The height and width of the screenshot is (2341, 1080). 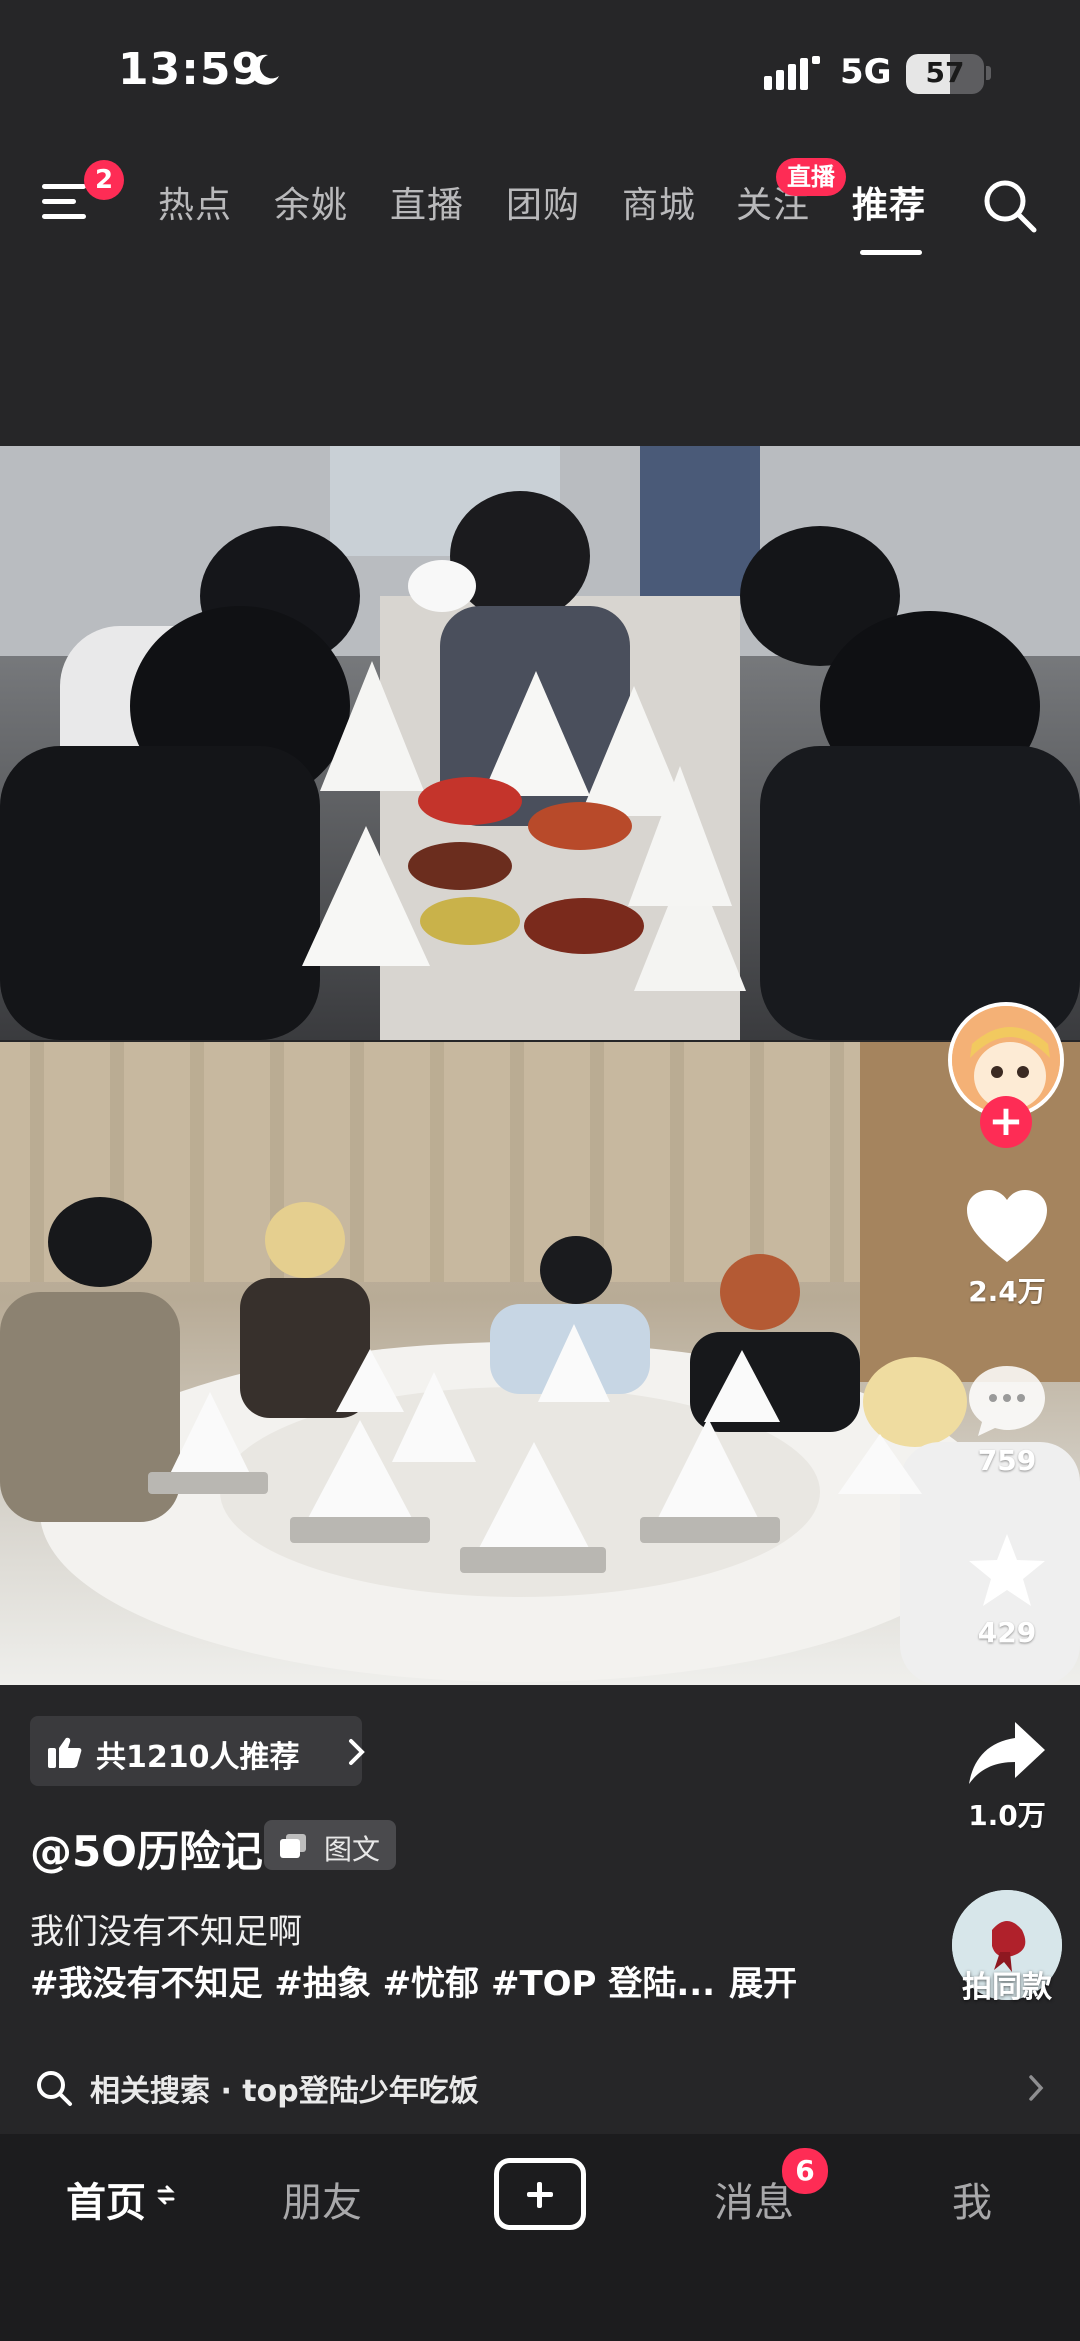 What do you see at coordinates (543, 202) in the screenshot?
I see `tab-group-buy: 团购` at bounding box center [543, 202].